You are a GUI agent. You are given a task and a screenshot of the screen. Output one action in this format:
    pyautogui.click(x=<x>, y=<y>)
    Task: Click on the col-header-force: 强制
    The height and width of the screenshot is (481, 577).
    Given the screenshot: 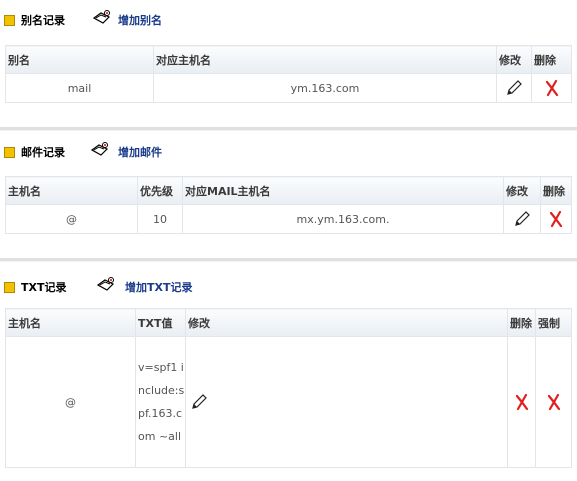 What is the action you would take?
    pyautogui.click(x=553, y=322)
    